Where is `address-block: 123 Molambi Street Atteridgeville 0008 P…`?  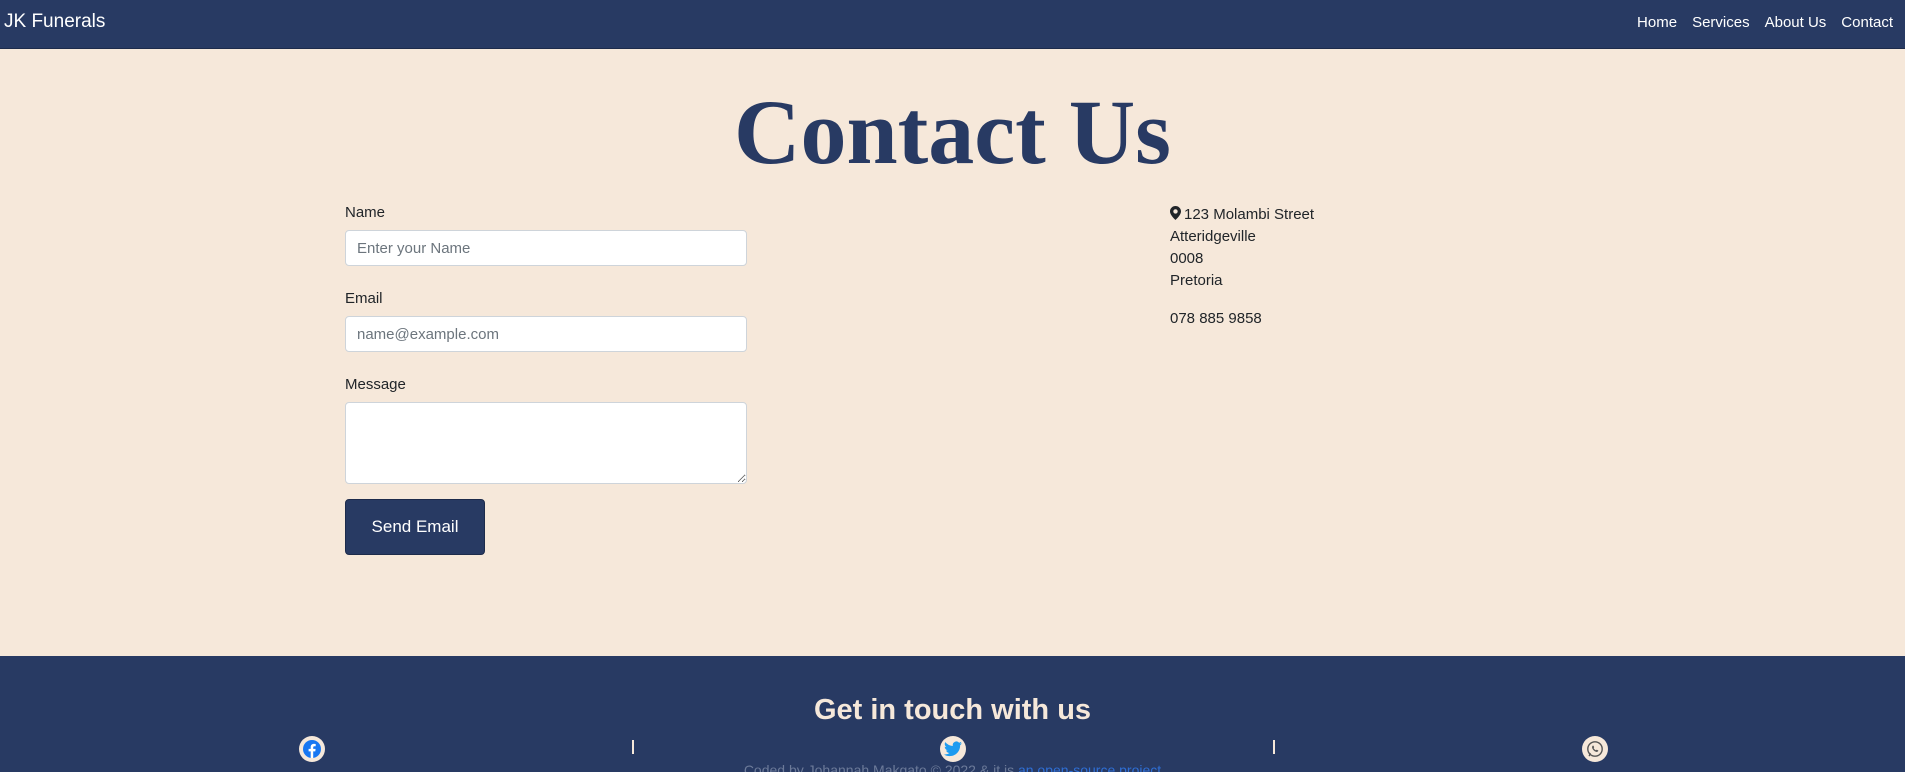
address-block: 123 Molambi Street Atteridgeville 0008 P… is located at coordinates (1242, 267).